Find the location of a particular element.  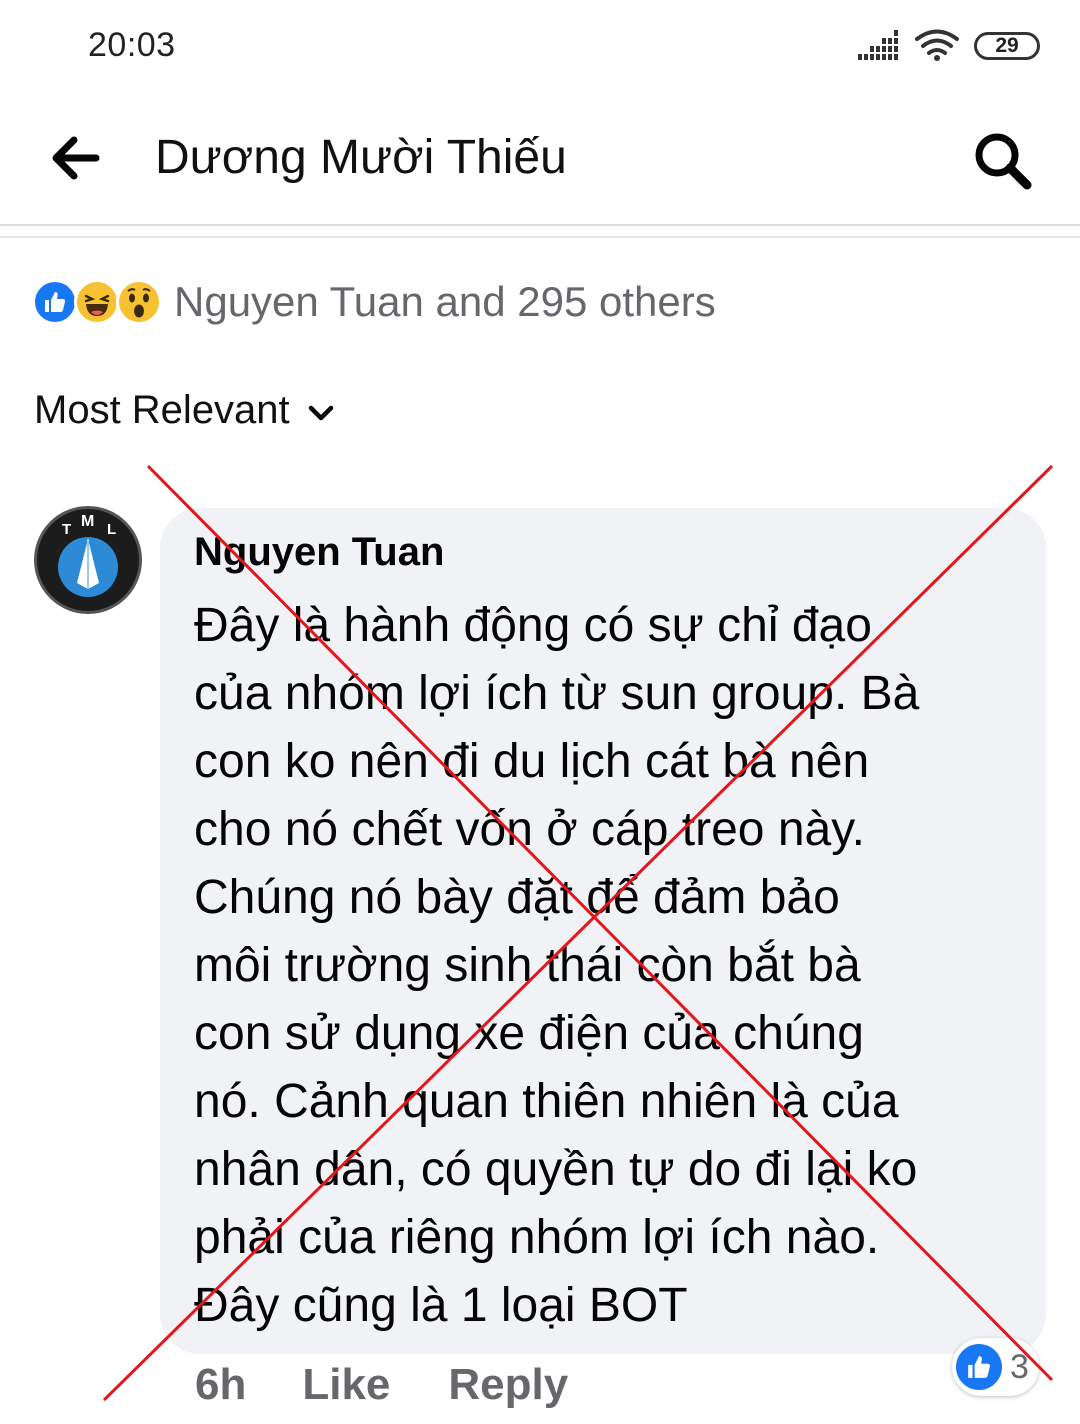

divider is located at coordinates (540, 237).